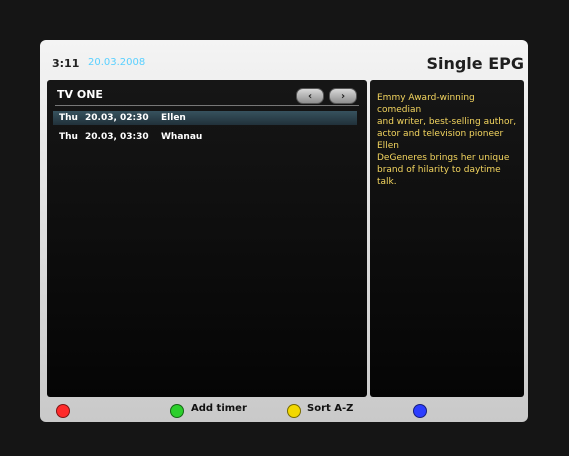 This screenshot has width=569, height=456. I want to click on program-title: Ellen, so click(173, 118).